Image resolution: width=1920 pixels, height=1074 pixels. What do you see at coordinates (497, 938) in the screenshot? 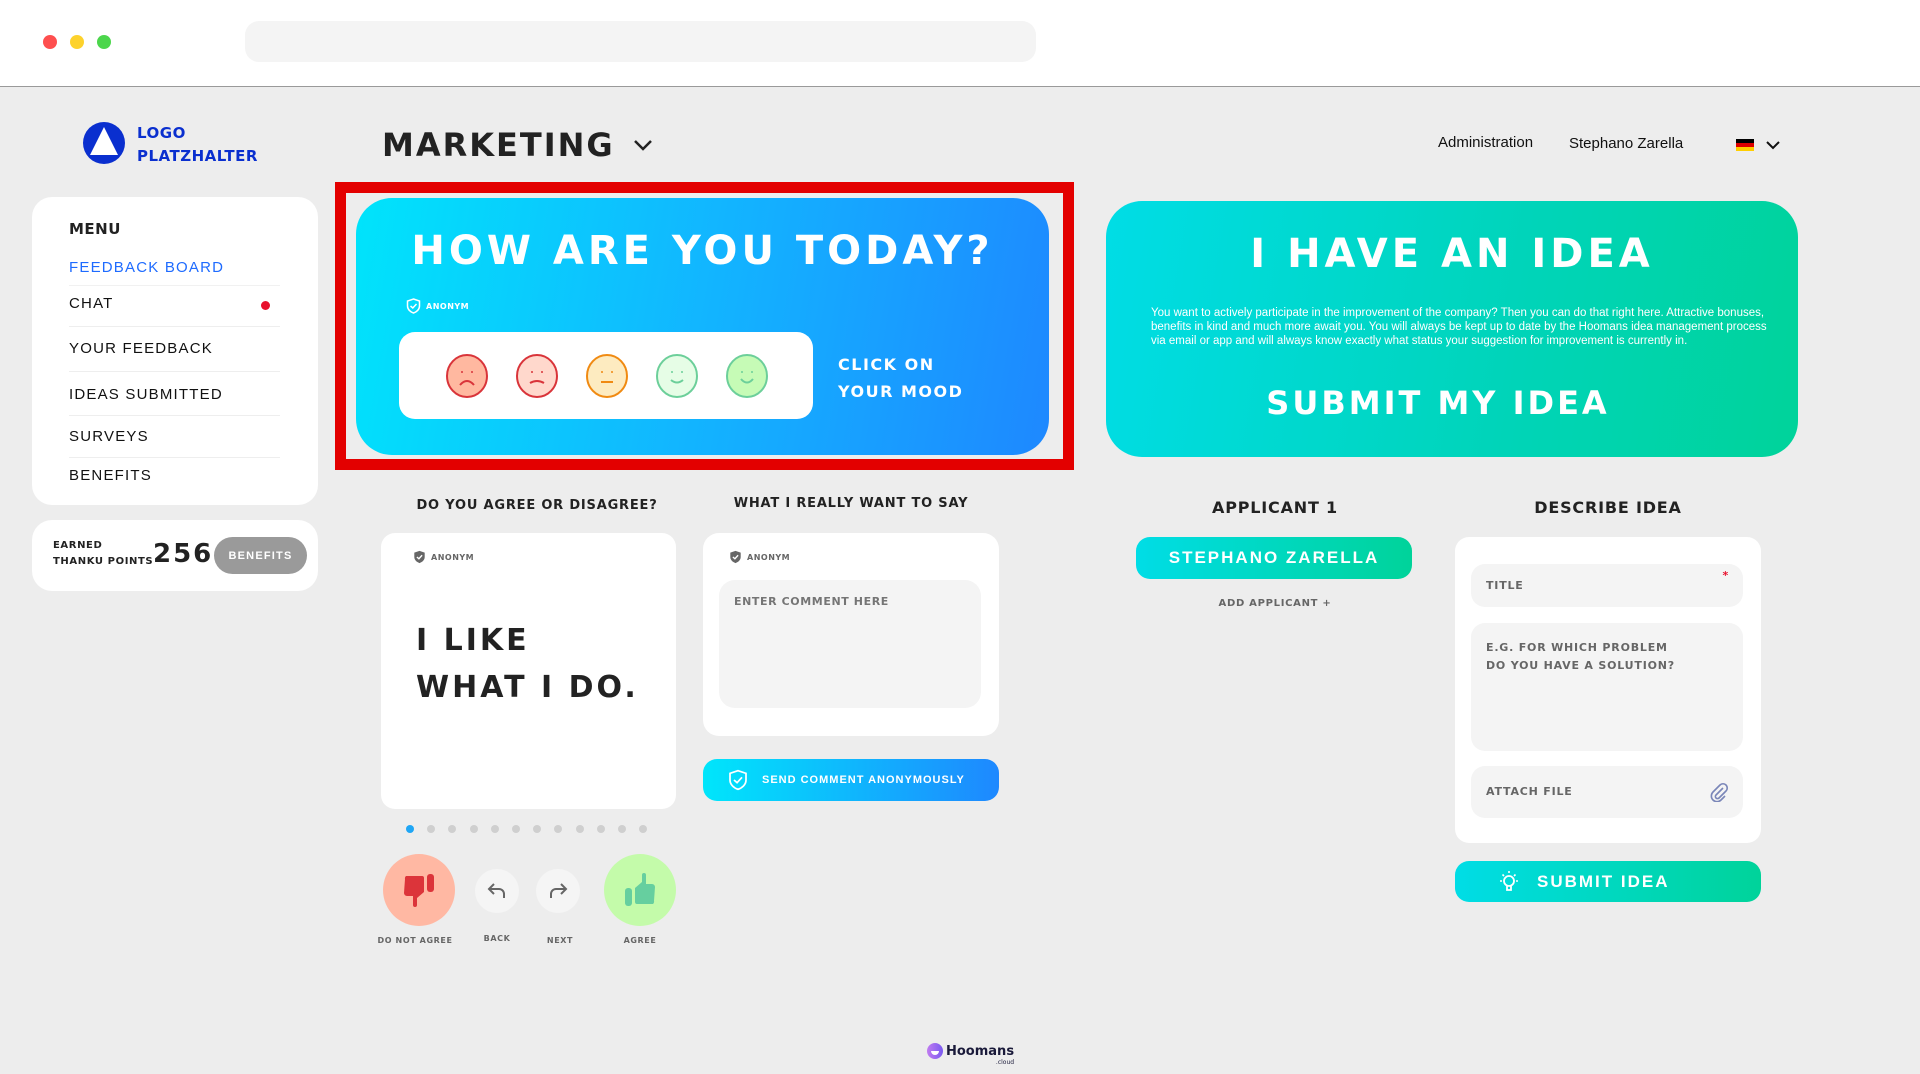
I see `back-label: BACK` at bounding box center [497, 938].